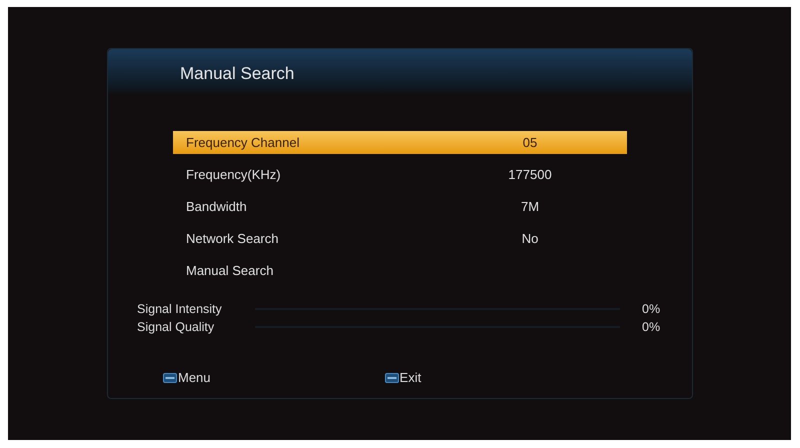 Image resolution: width=800 pixels, height=448 pixels. I want to click on signal-label: Signal Quality, so click(176, 327).